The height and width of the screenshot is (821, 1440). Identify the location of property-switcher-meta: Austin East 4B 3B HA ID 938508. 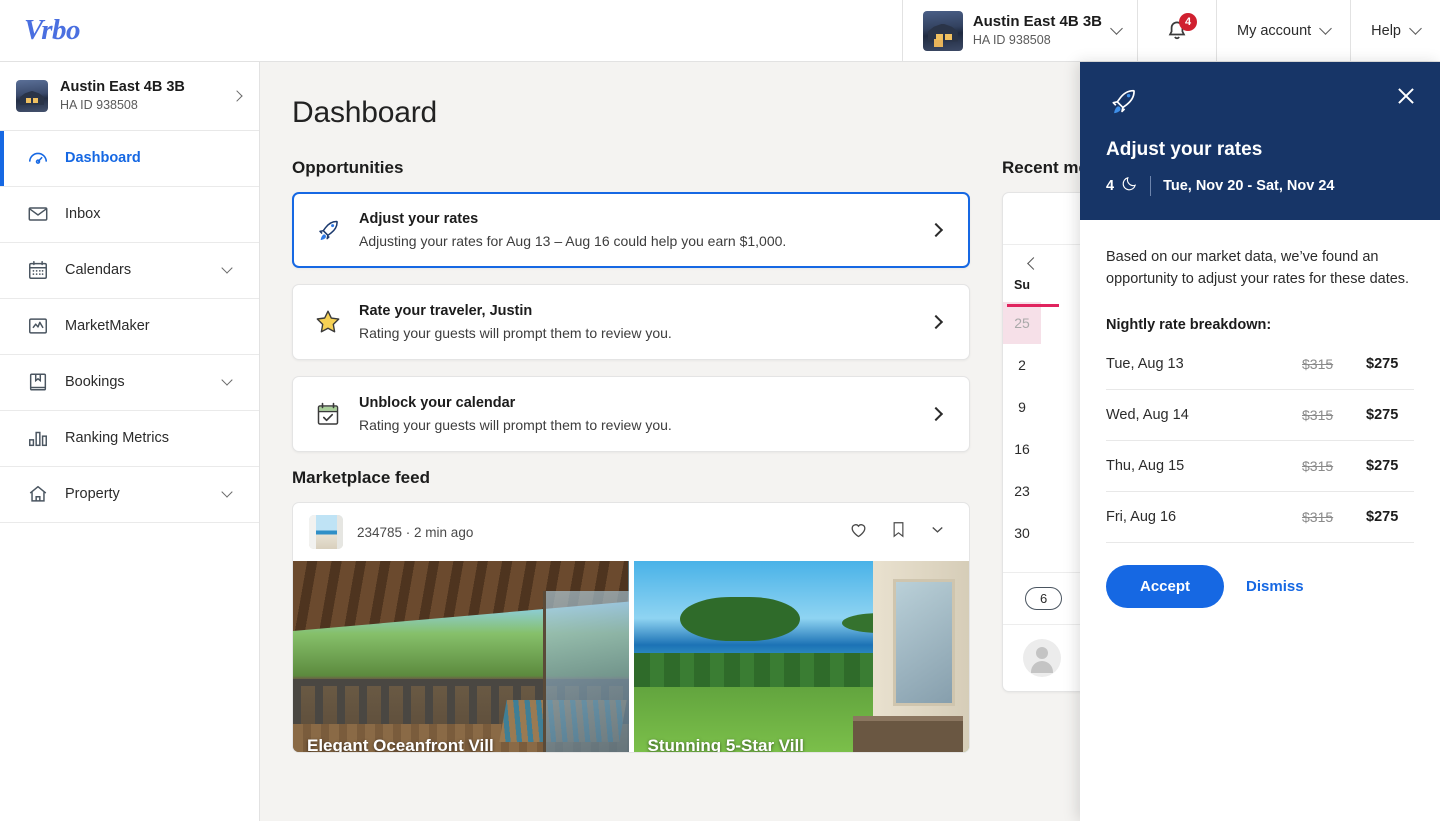
(1037, 30).